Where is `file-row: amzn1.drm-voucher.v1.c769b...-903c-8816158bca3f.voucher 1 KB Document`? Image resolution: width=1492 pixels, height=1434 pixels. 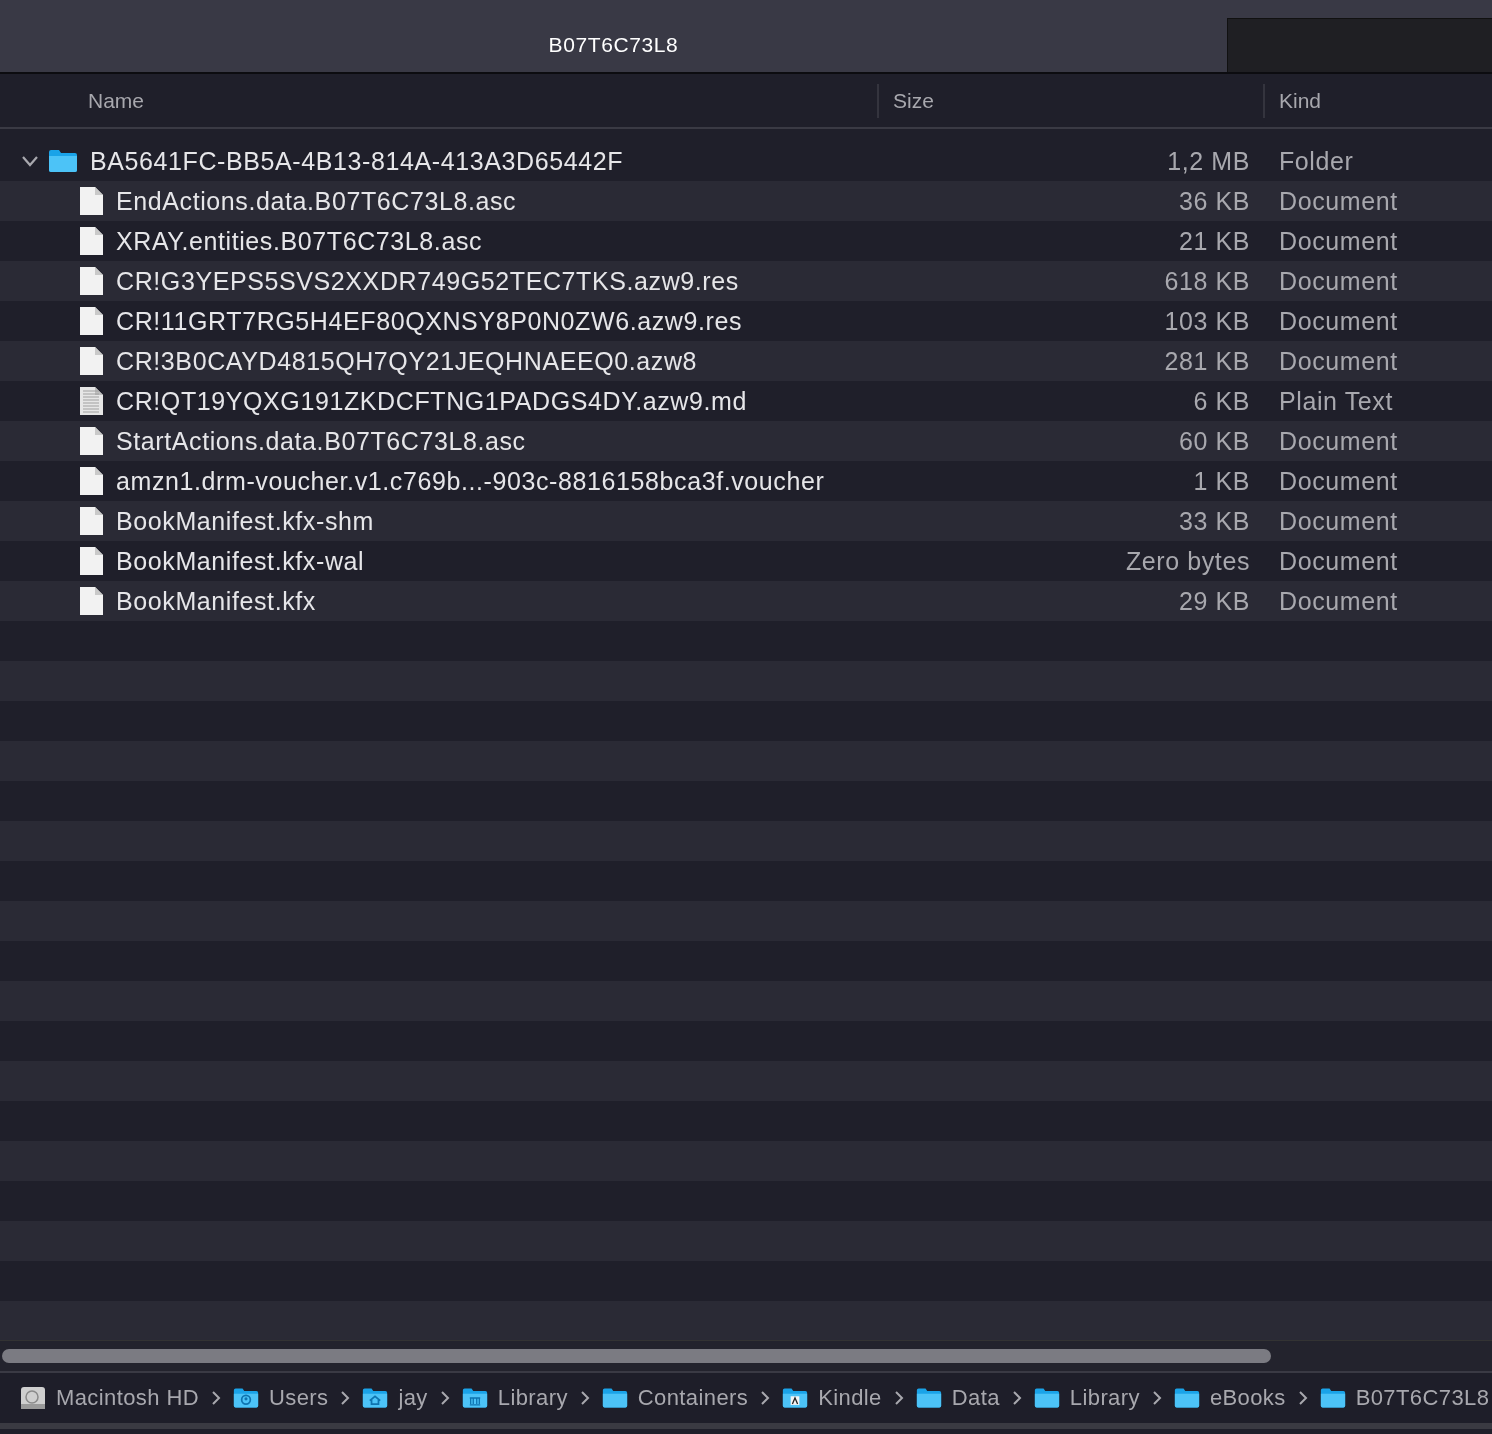
file-row: amzn1.drm-voucher.v1.c769b...-903c-8816158bca3f.voucher 1 KB Document is located at coordinates (746, 481).